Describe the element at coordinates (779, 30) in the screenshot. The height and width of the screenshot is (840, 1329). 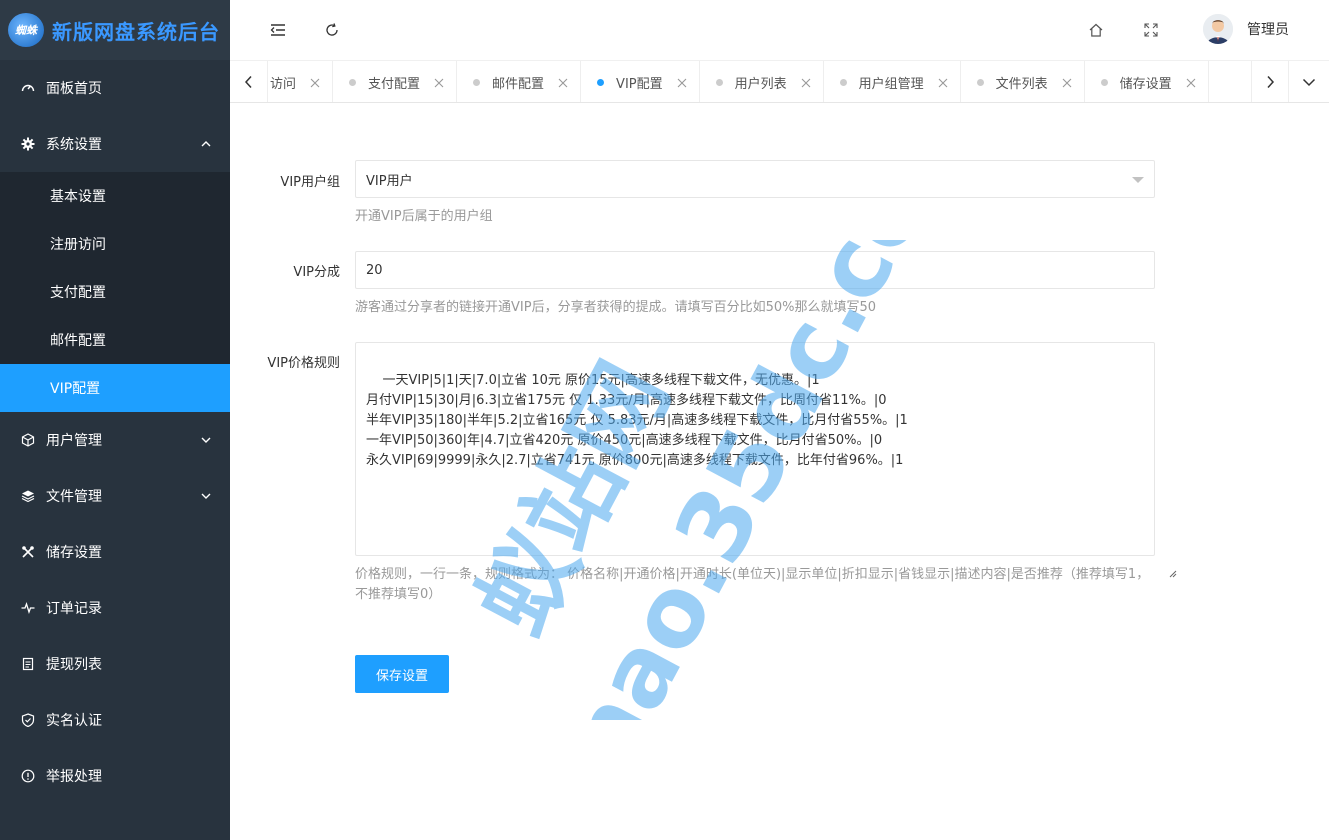
I see `top-header: 管理员` at that location.